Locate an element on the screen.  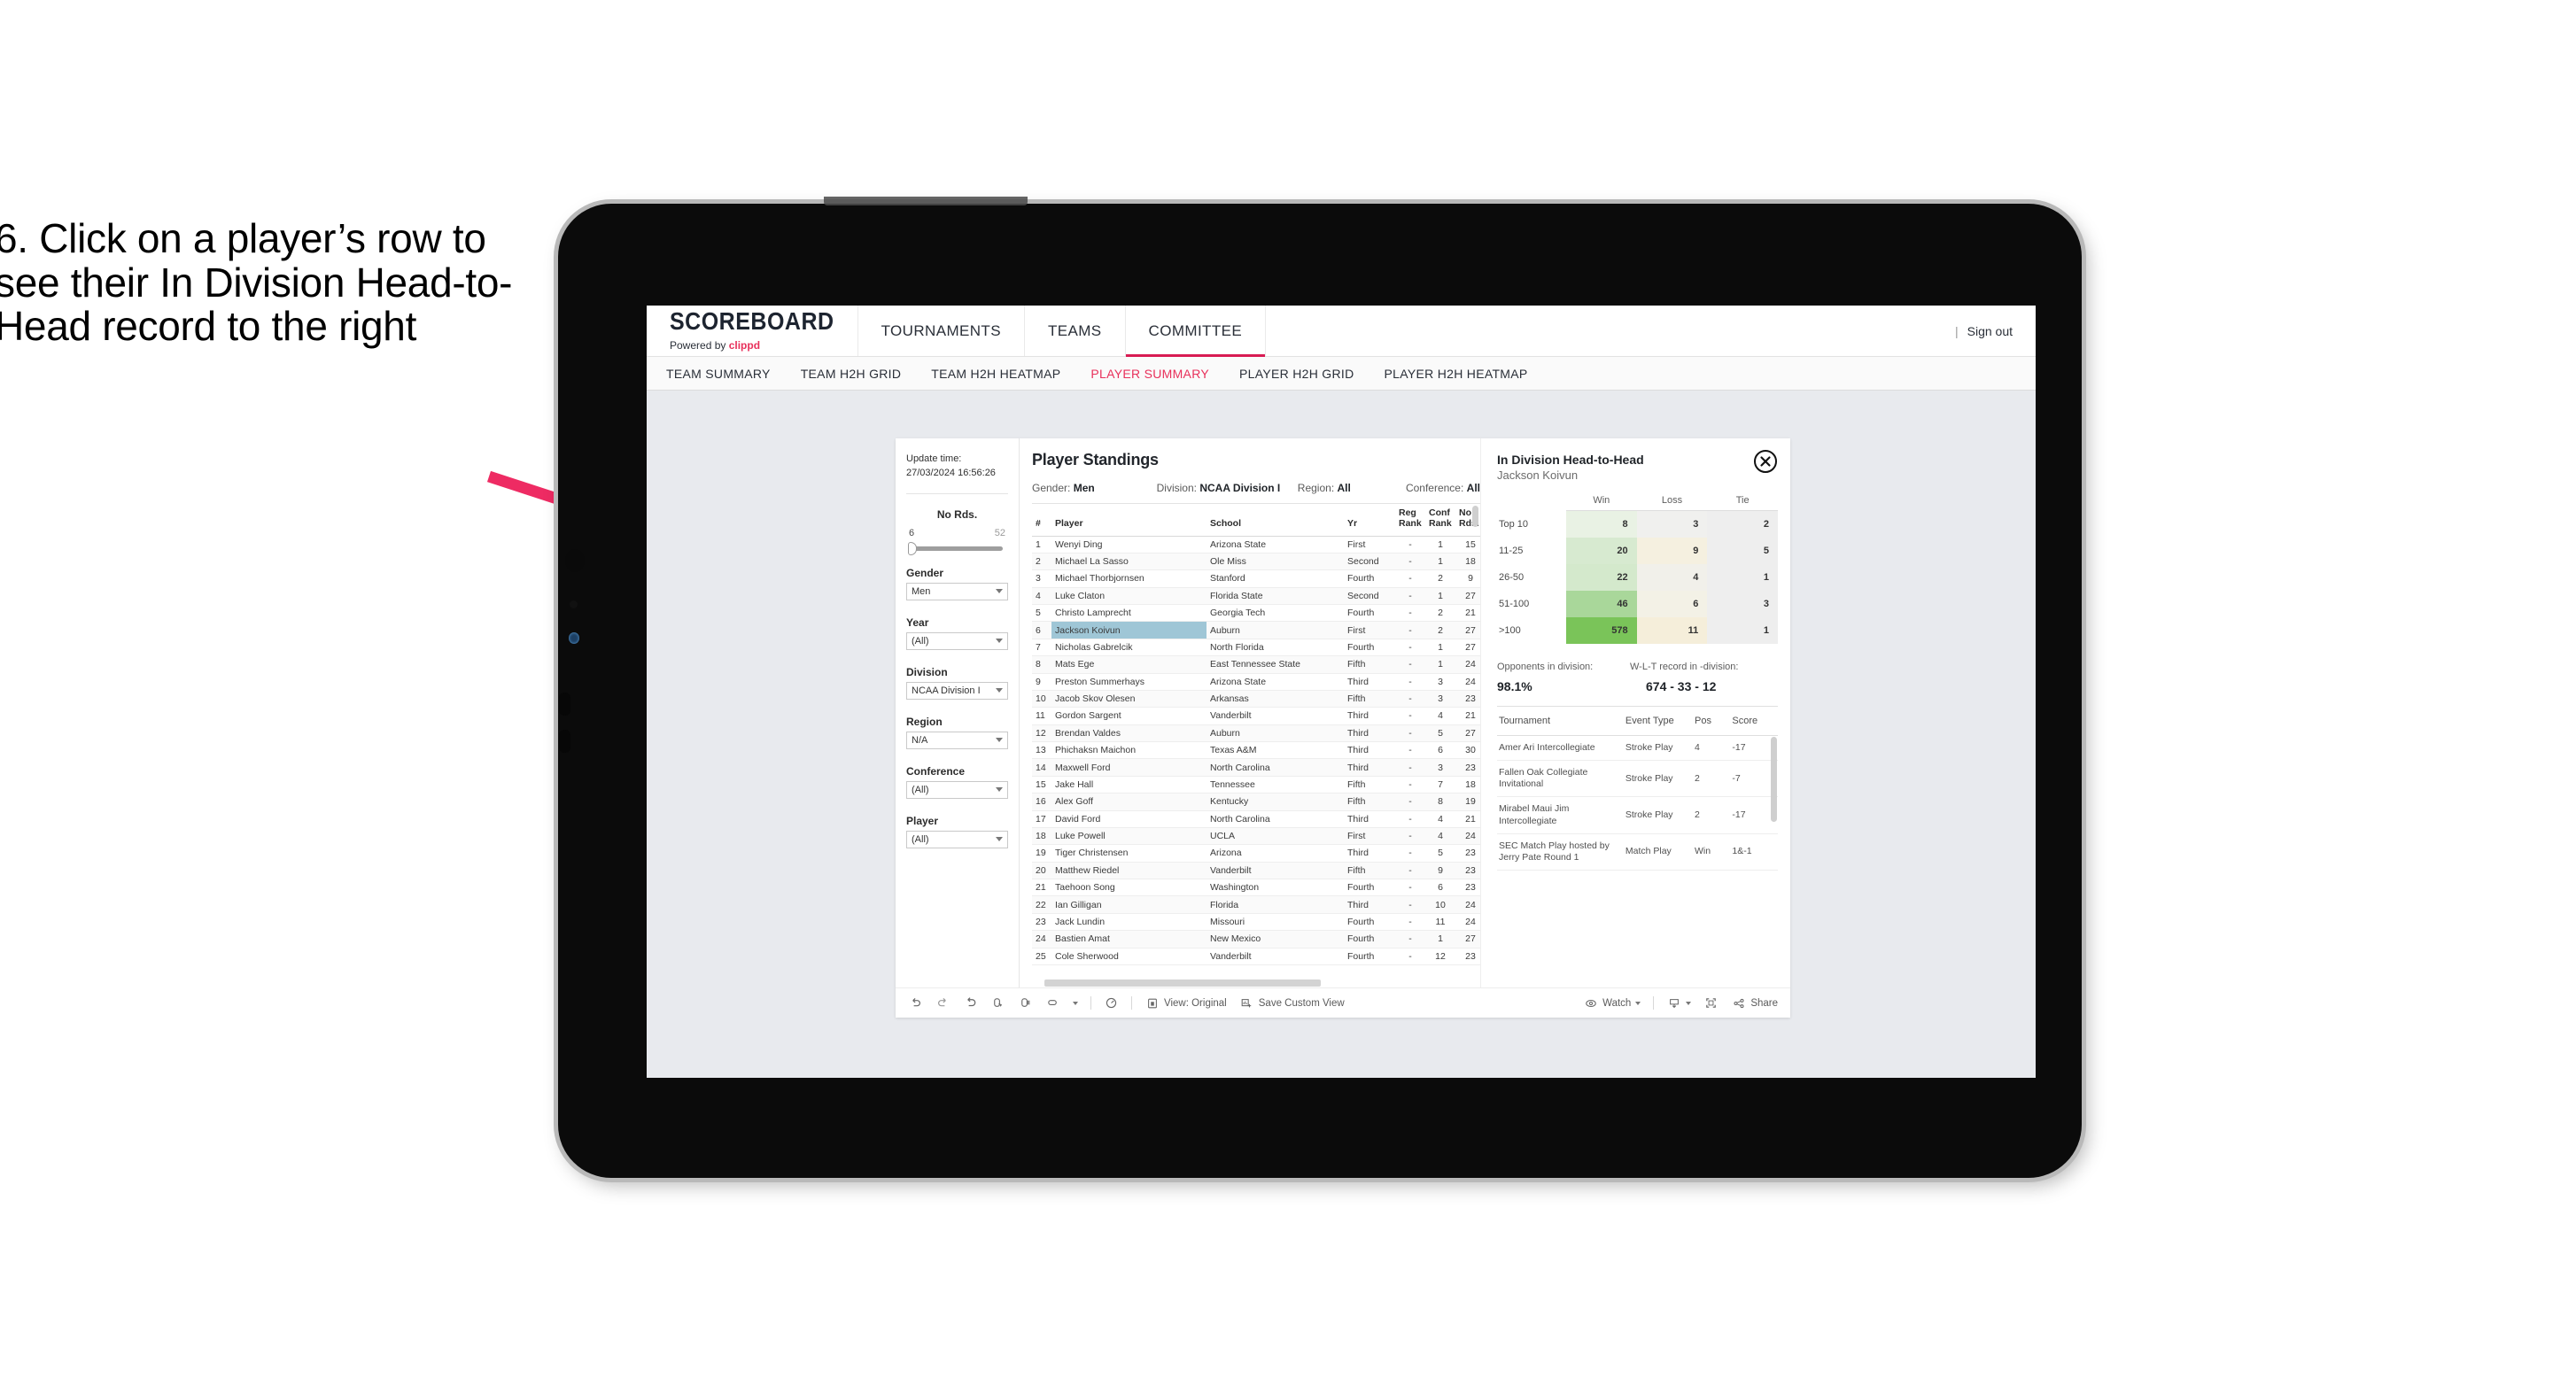
tab-team-summary: TEAM SUMMARY is located at coordinates (718, 374).